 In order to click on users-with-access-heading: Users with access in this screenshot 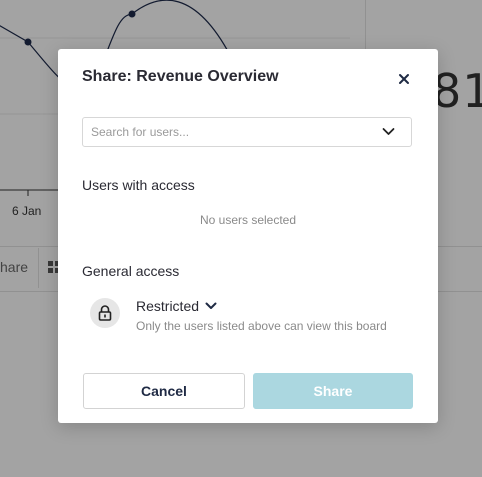, I will do `click(138, 185)`.